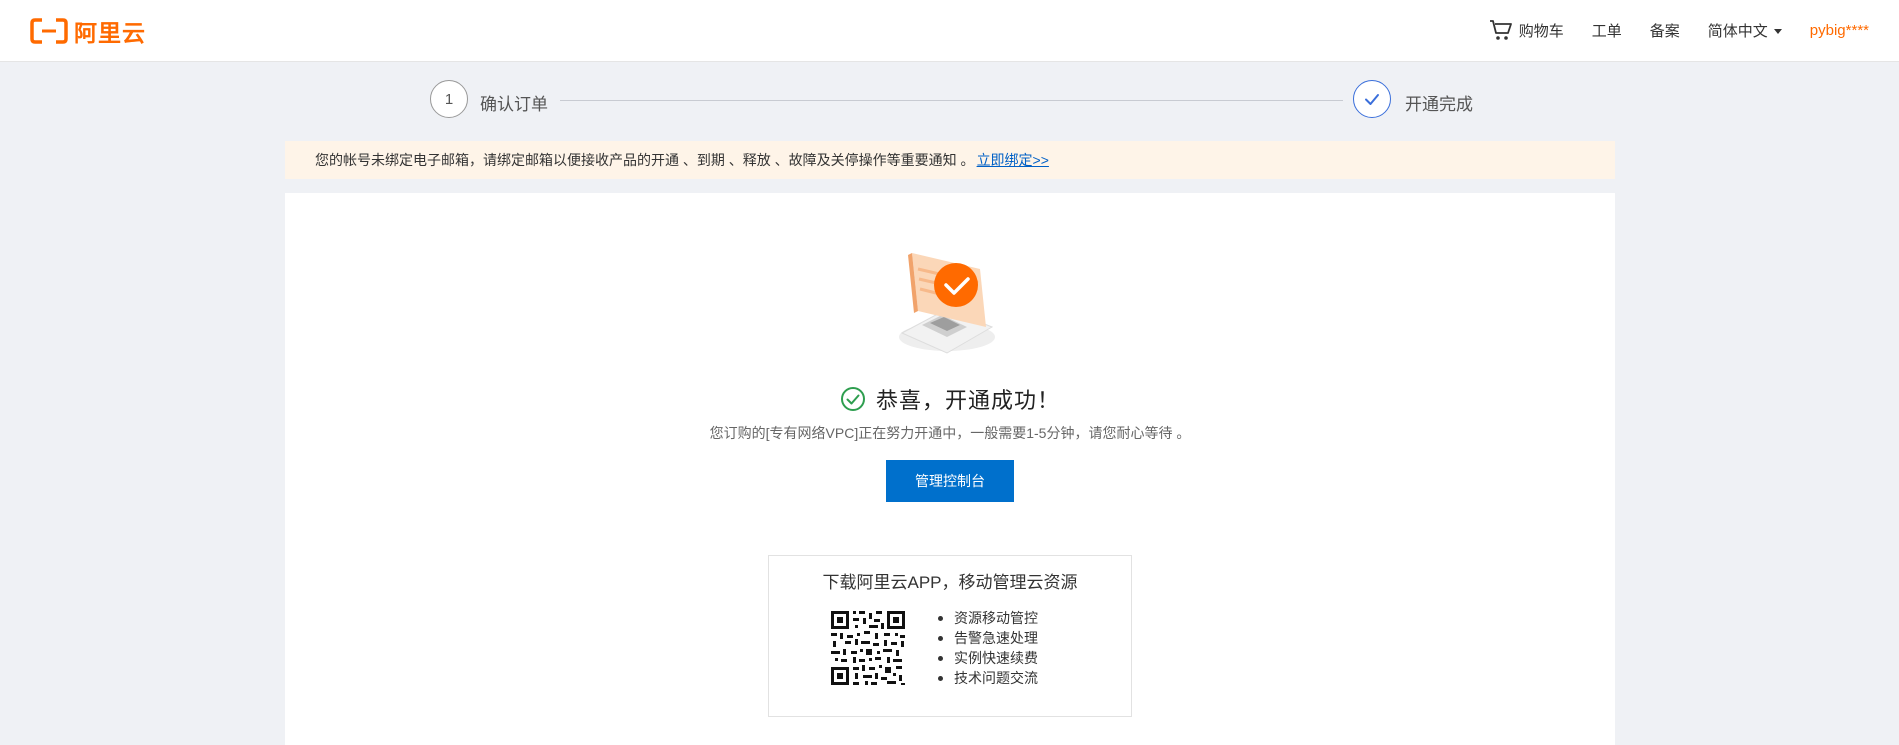 The height and width of the screenshot is (745, 1899). I want to click on checkmark-icon, so click(1372, 99).